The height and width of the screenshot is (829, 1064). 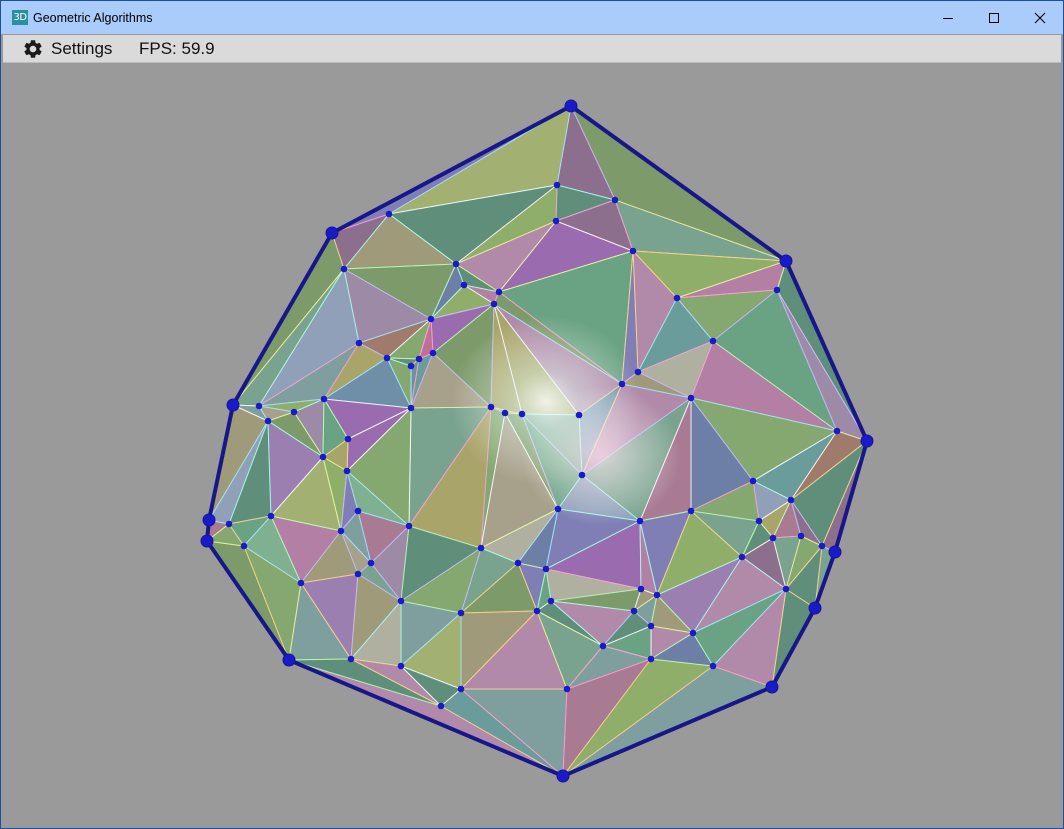 What do you see at coordinates (601, 456) in the screenshot?
I see `specular-highlight` at bounding box center [601, 456].